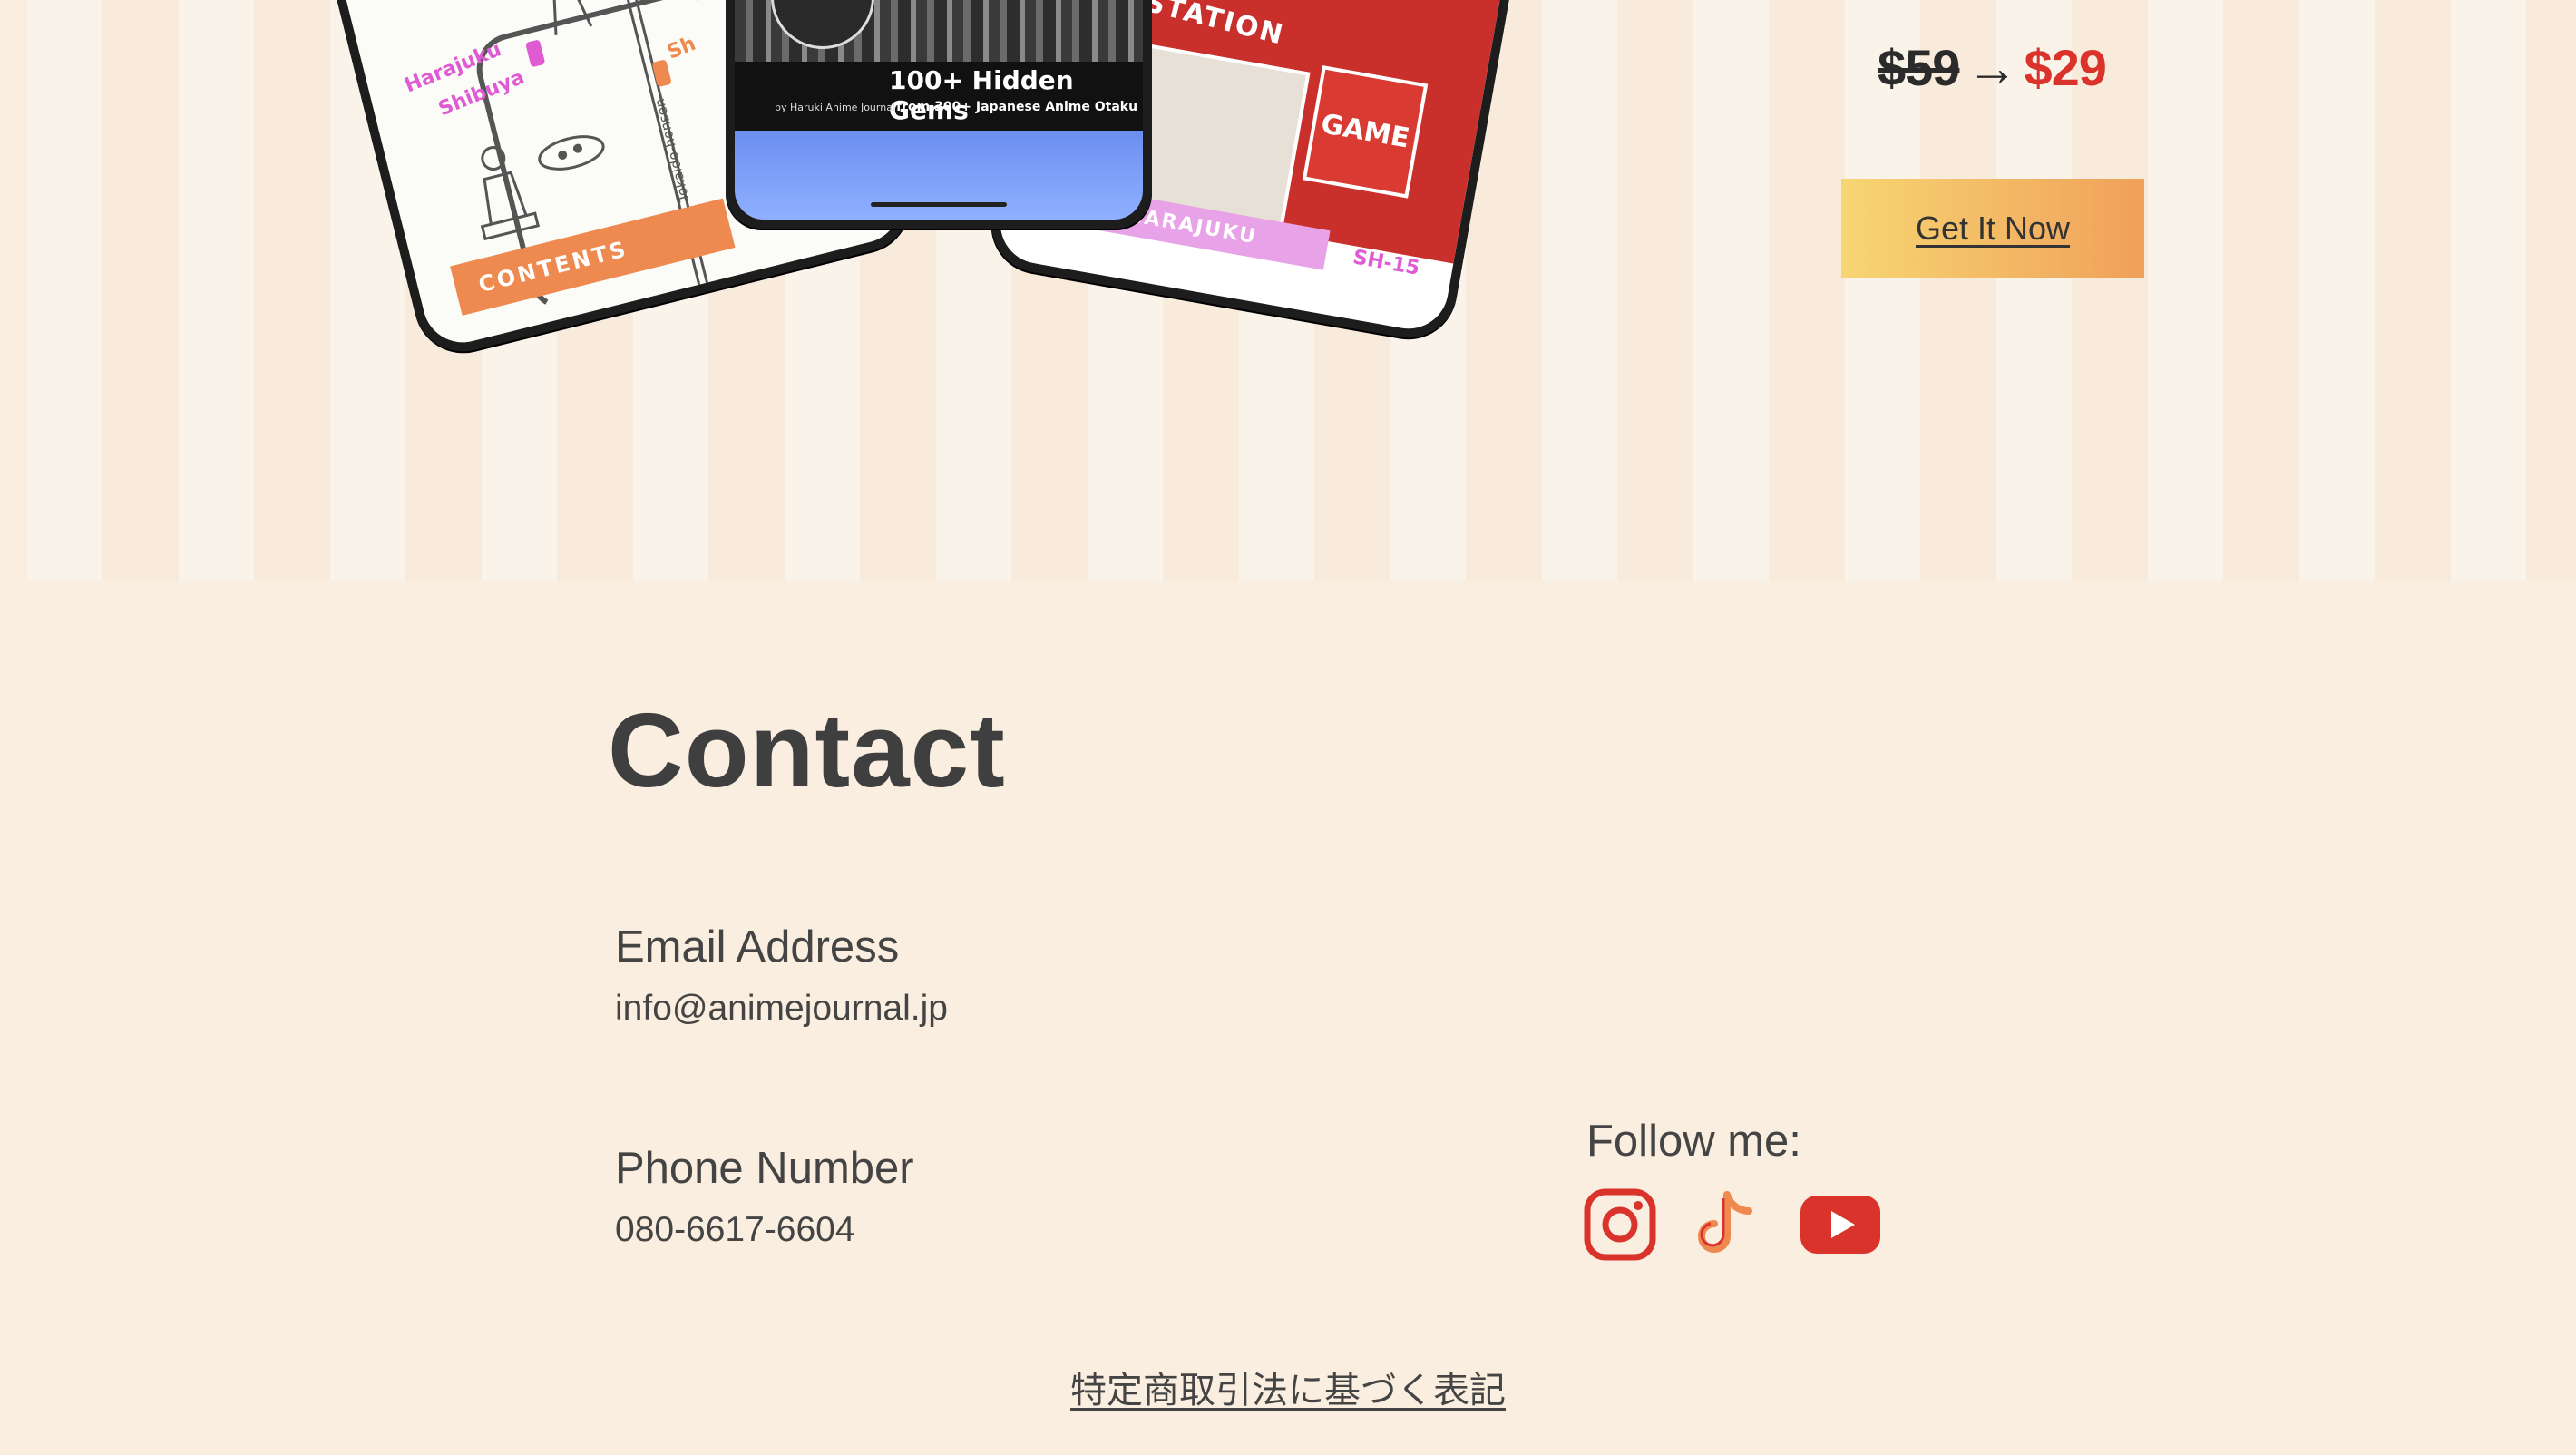 This screenshot has height=1455, width=2576. I want to click on price-display: $59 → $29, so click(1992, 67).